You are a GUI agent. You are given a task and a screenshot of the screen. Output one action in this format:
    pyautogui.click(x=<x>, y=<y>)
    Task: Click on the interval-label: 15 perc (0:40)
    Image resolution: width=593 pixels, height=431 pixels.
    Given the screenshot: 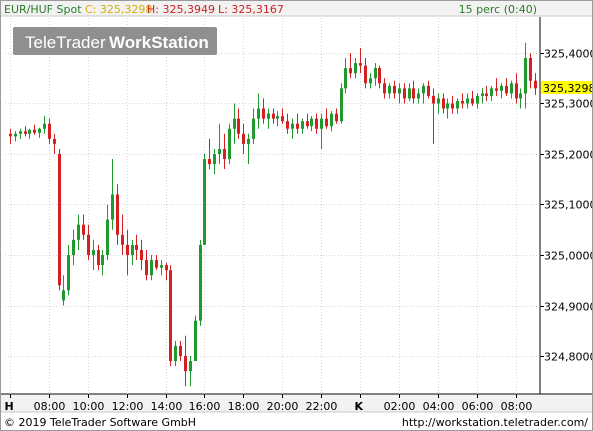 What is the action you would take?
    pyautogui.click(x=498, y=9)
    